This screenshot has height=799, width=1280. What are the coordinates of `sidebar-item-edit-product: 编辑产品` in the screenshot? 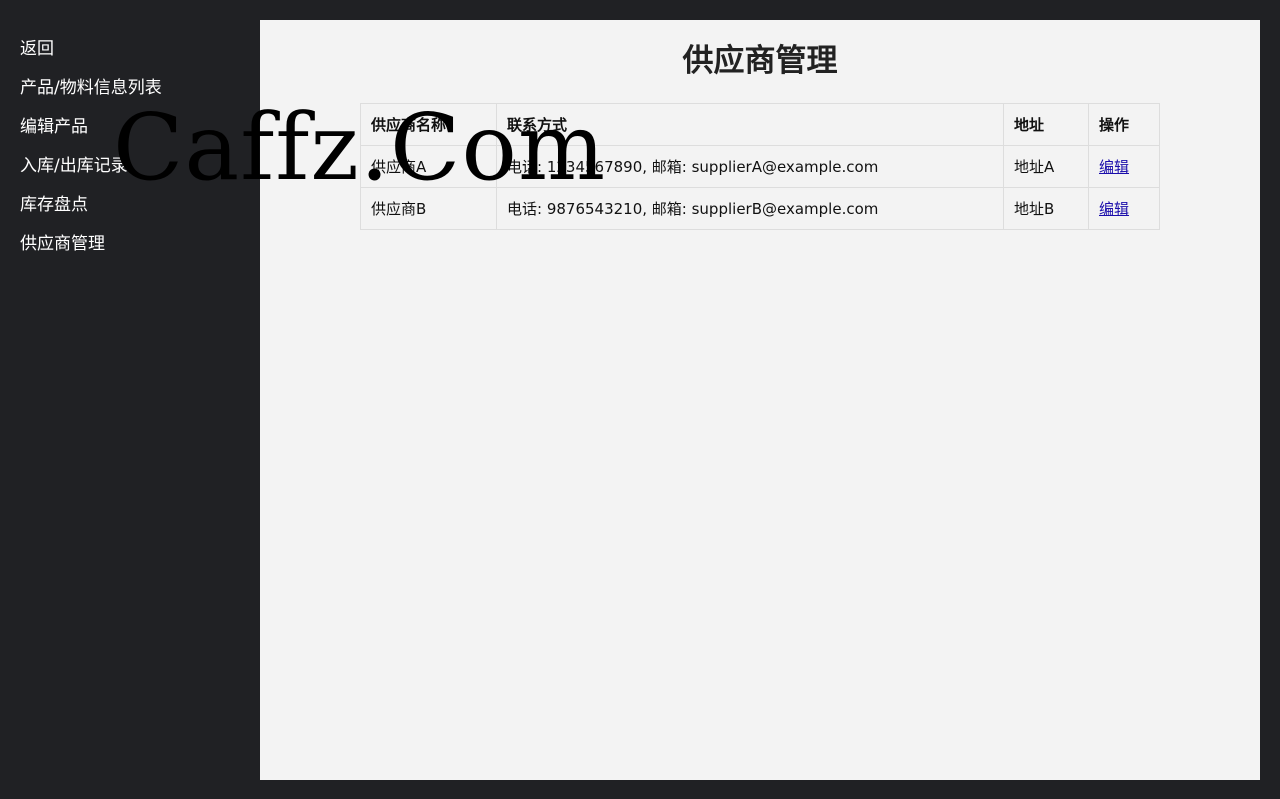 It's located at (91, 134).